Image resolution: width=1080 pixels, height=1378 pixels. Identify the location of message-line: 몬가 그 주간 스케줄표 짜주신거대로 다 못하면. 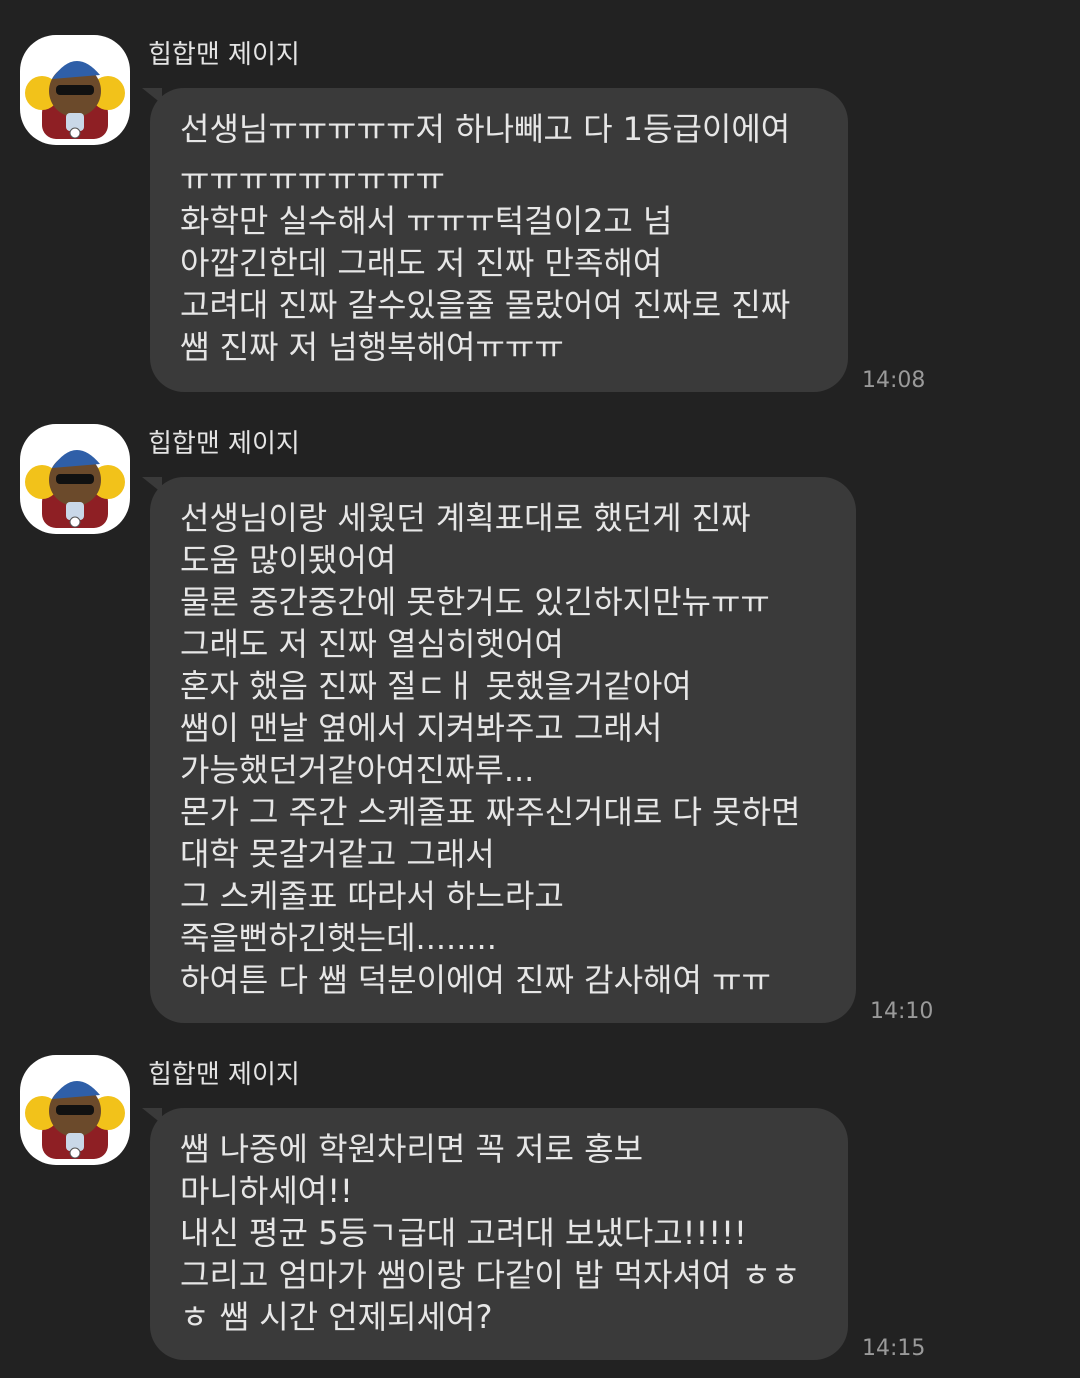
(490, 812).